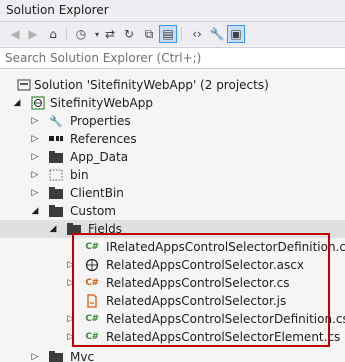 The height and width of the screenshot is (362, 345). I want to click on hidden-folder-icon, so click(56, 175).